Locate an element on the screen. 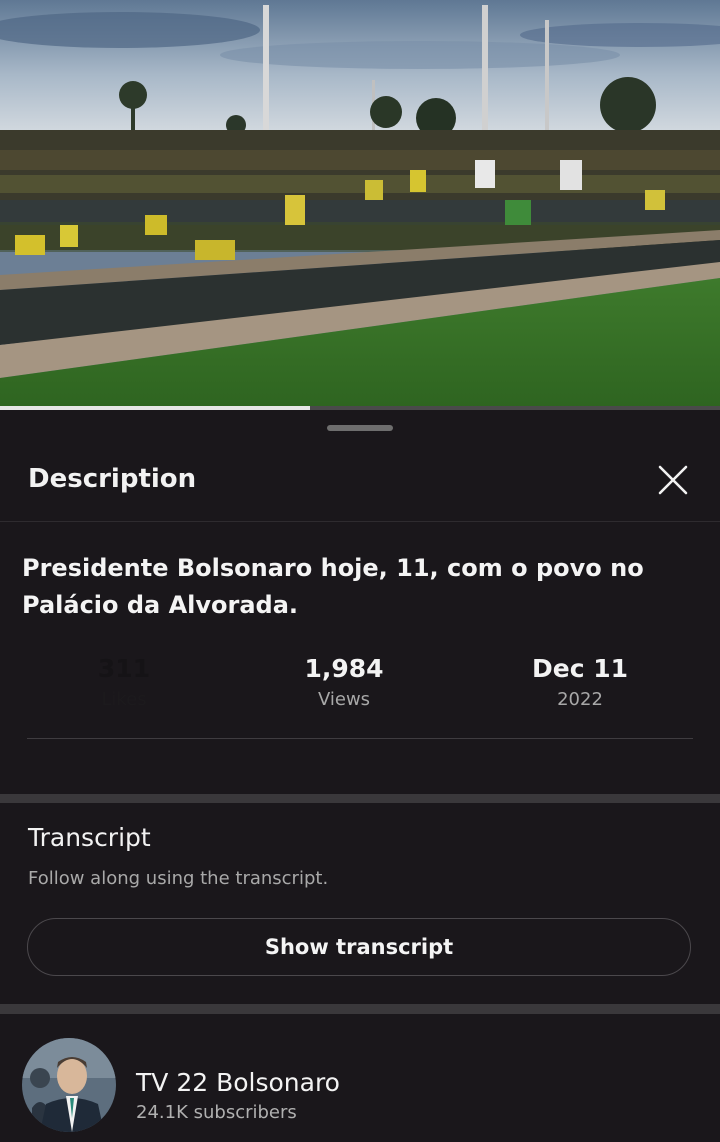  likes-count: 311 is located at coordinates (124, 668).